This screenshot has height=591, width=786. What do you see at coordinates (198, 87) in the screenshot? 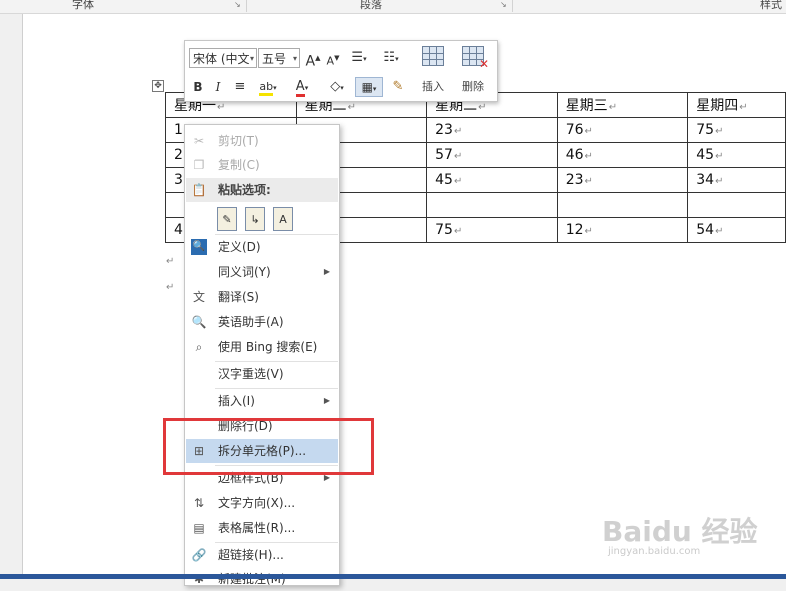
I see `bold-icon: B` at bounding box center [198, 87].